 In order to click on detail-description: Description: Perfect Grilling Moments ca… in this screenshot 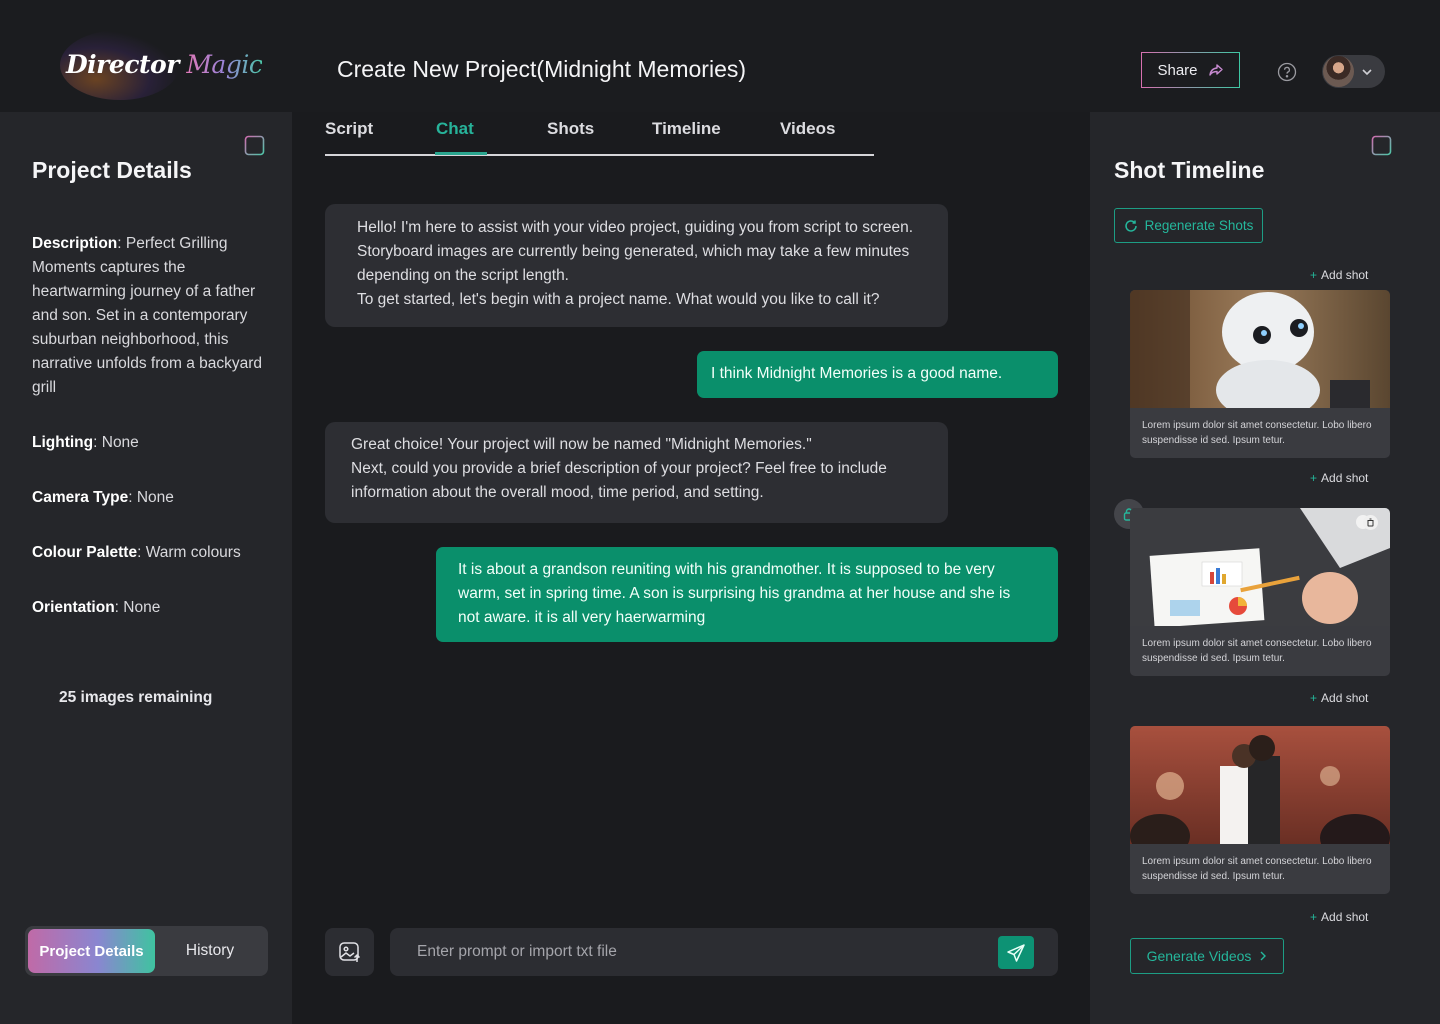, I will do `click(147, 315)`.